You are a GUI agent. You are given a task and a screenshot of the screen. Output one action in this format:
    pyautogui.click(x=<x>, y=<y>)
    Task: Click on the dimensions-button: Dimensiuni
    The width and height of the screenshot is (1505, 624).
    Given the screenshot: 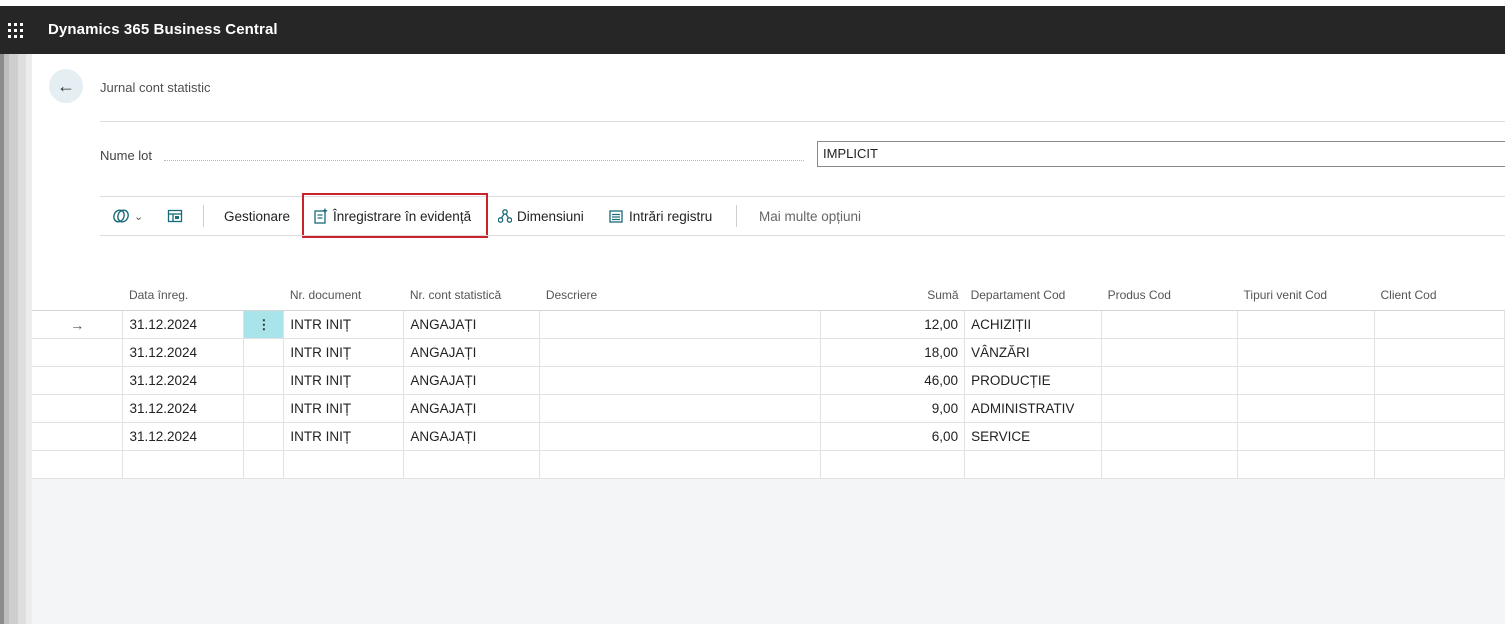 What is the action you would take?
    pyautogui.click(x=541, y=216)
    